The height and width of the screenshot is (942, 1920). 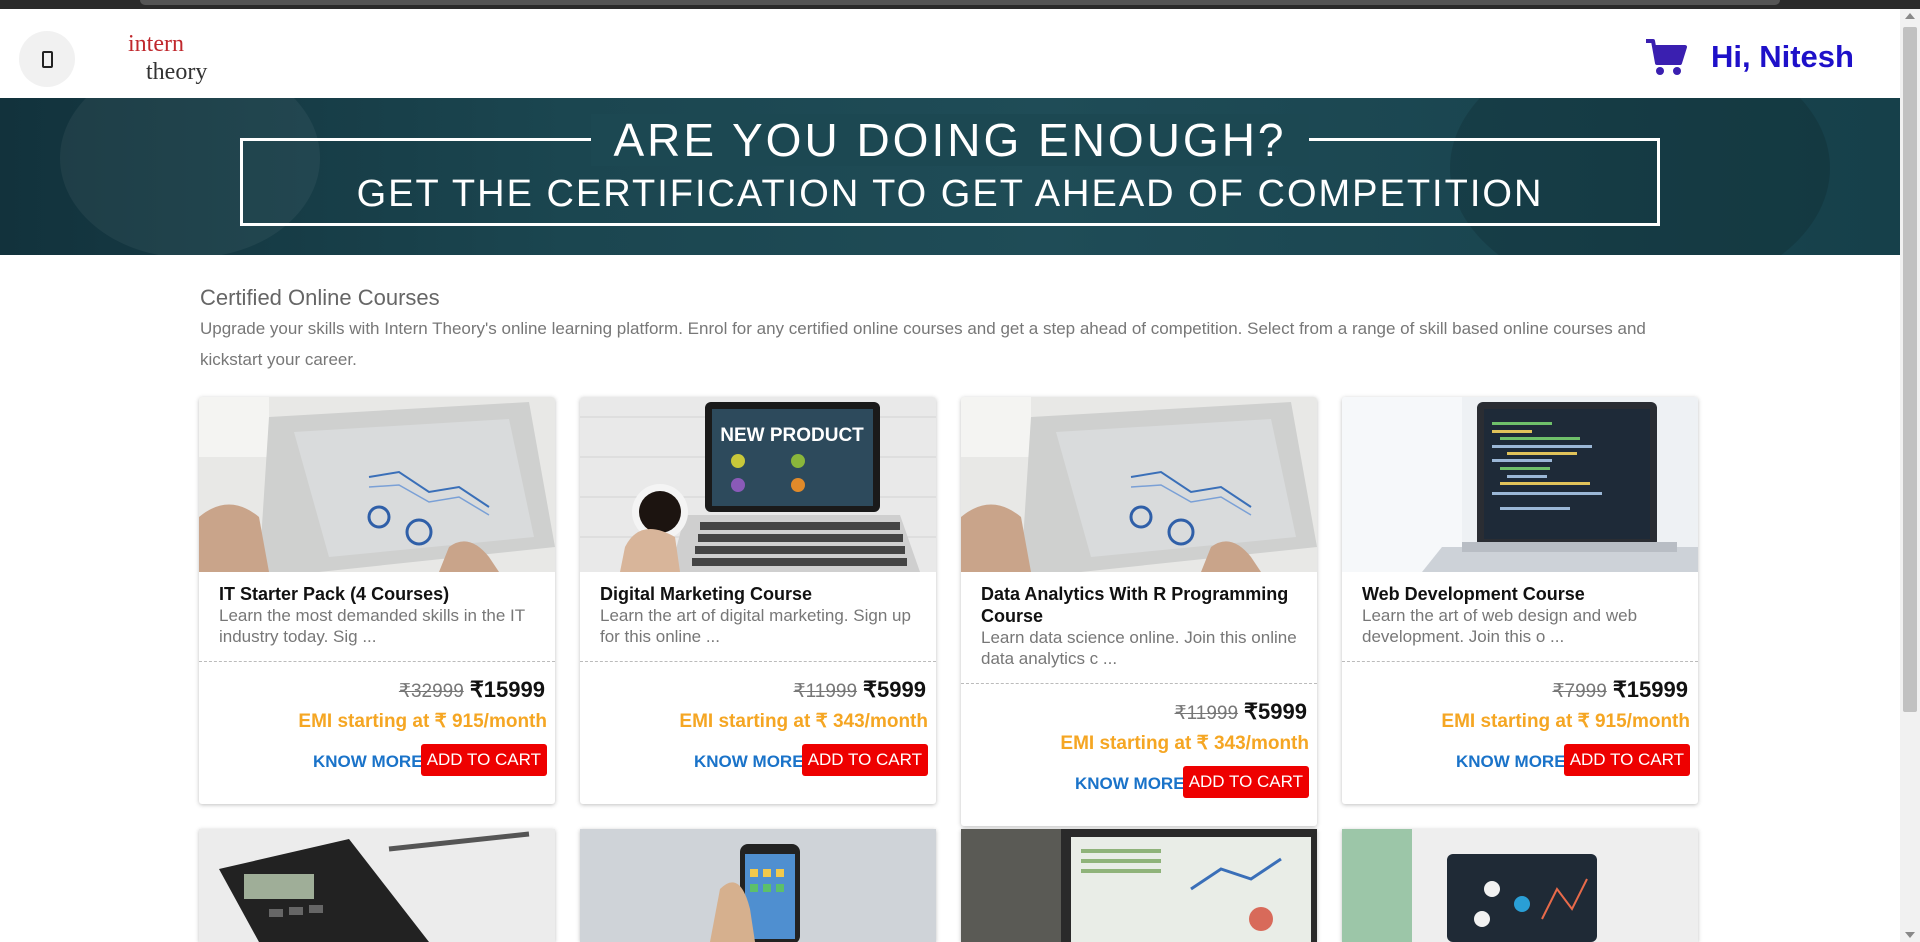 I want to click on course-title: Digital Marketing Course, so click(x=758, y=591).